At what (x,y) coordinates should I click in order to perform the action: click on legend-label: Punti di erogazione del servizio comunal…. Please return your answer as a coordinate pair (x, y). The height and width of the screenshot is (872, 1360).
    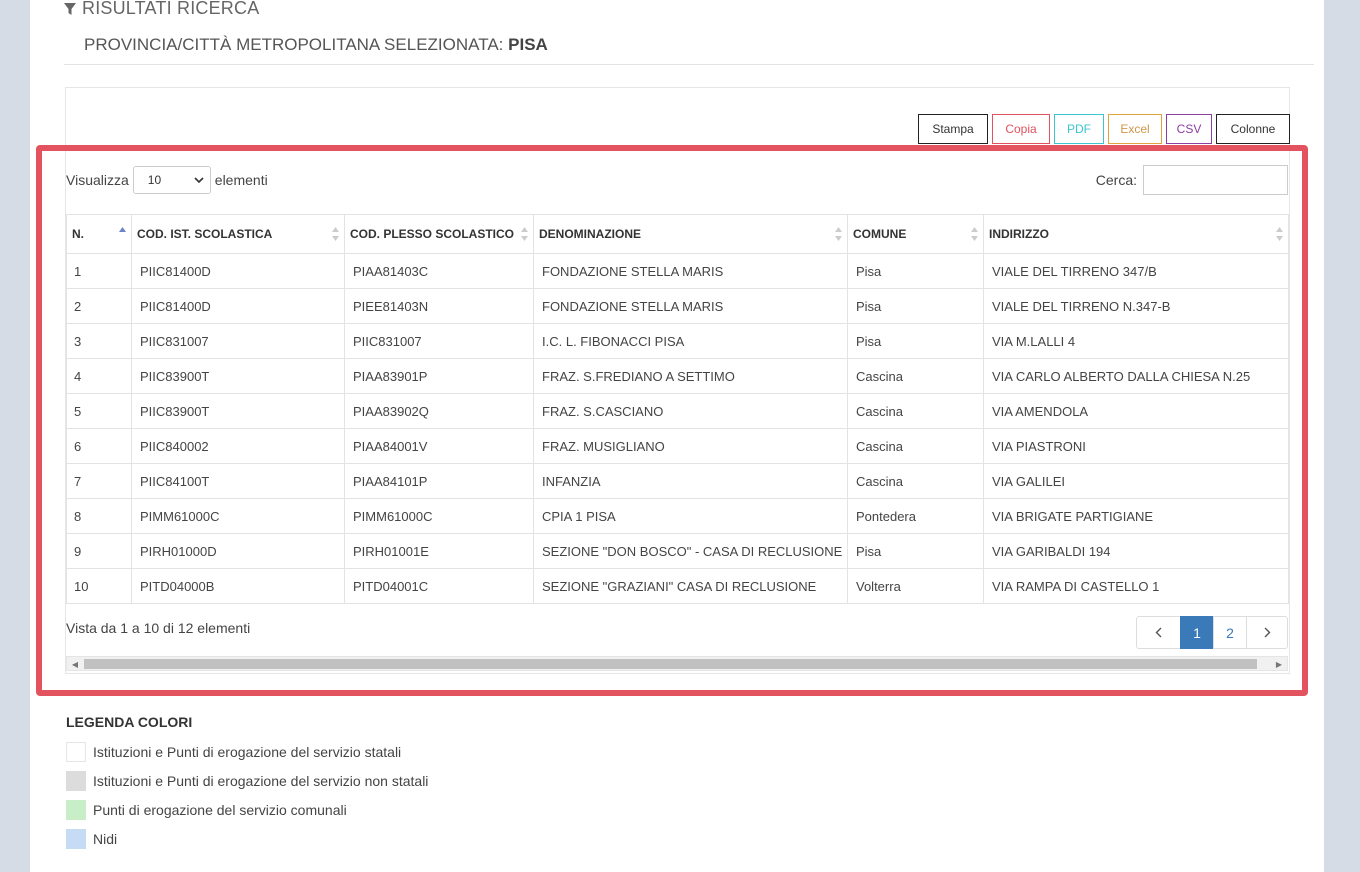
    Looking at the image, I should click on (220, 810).